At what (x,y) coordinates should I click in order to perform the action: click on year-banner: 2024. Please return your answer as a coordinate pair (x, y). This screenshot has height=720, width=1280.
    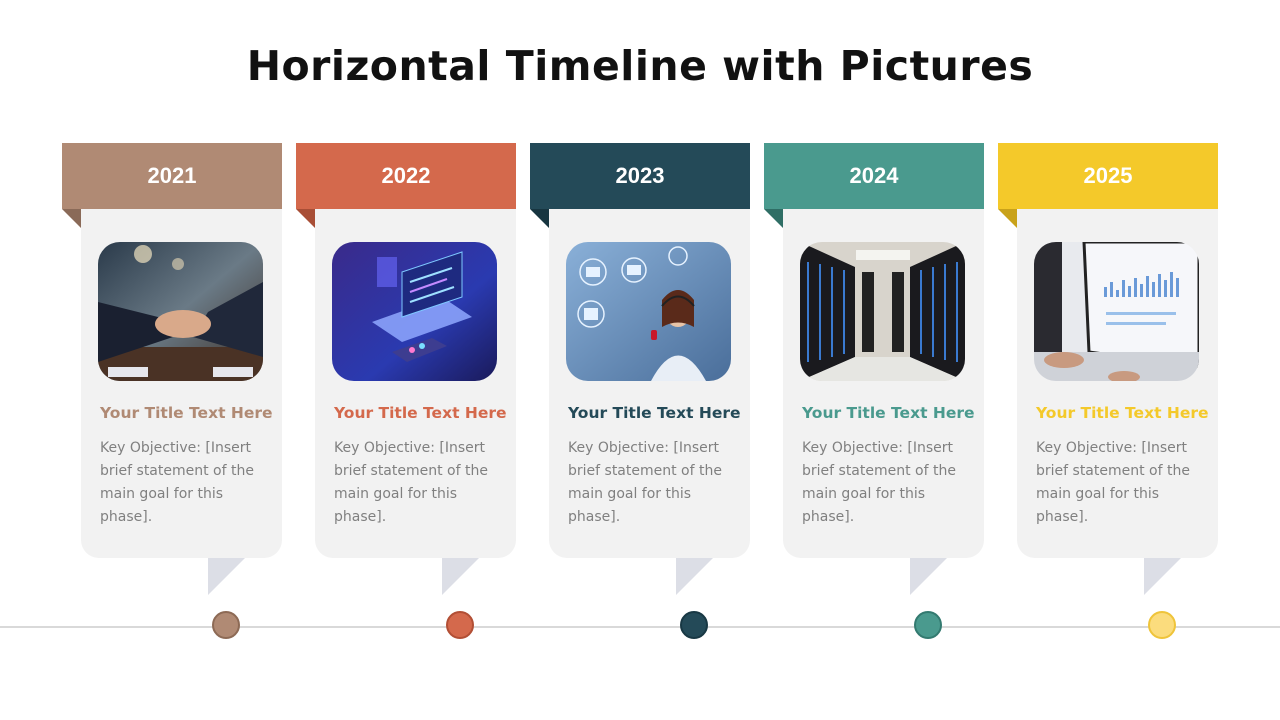
    Looking at the image, I should click on (874, 176).